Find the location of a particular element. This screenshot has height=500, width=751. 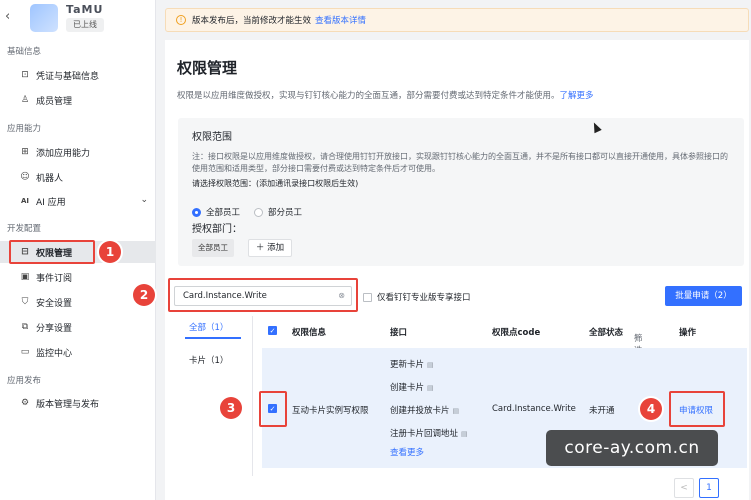

event-icon: ▣ is located at coordinates (25, 277).